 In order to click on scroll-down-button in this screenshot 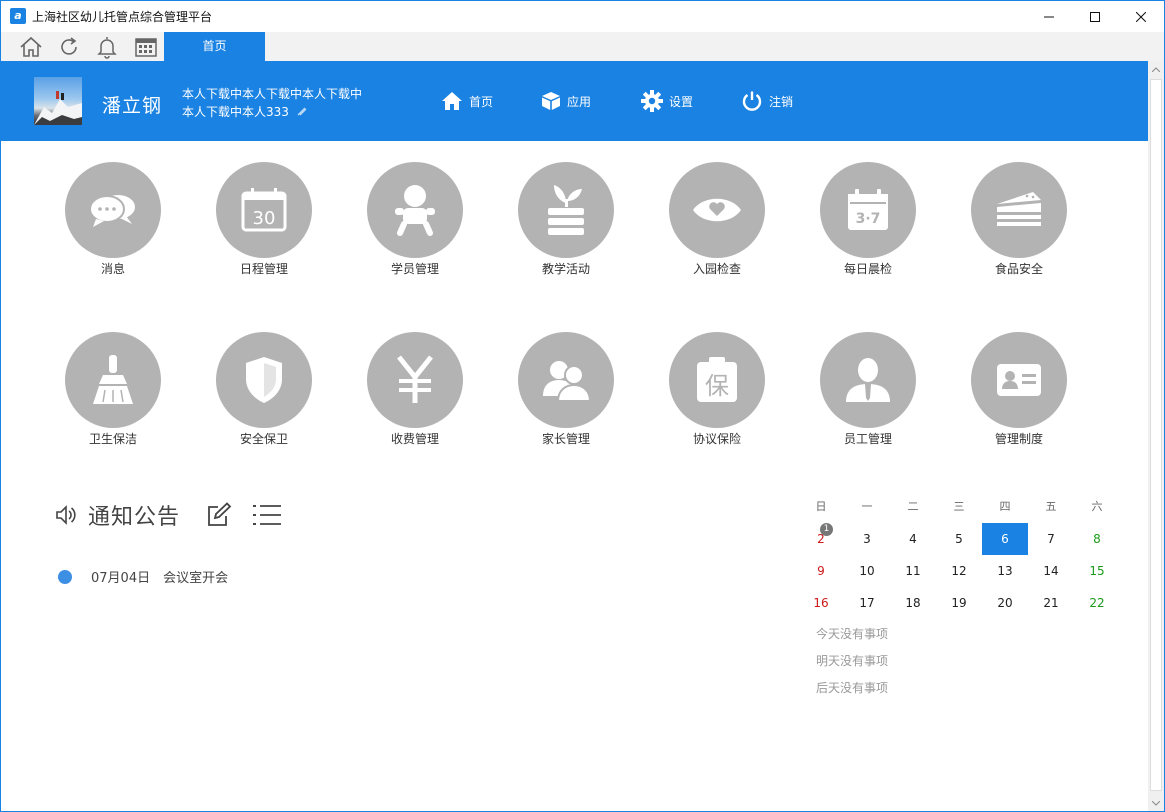, I will do `click(1156, 803)`.